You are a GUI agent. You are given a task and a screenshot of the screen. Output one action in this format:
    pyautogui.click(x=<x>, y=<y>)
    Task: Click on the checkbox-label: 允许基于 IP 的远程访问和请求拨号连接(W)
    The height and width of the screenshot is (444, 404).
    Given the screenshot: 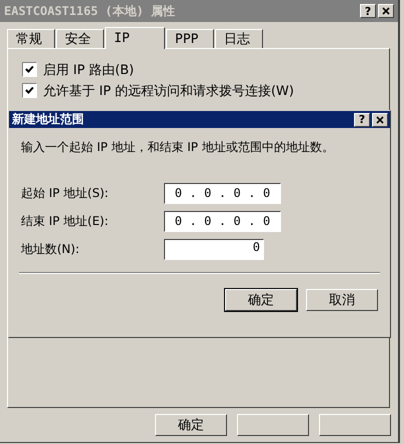 What is the action you would take?
    pyautogui.click(x=168, y=91)
    